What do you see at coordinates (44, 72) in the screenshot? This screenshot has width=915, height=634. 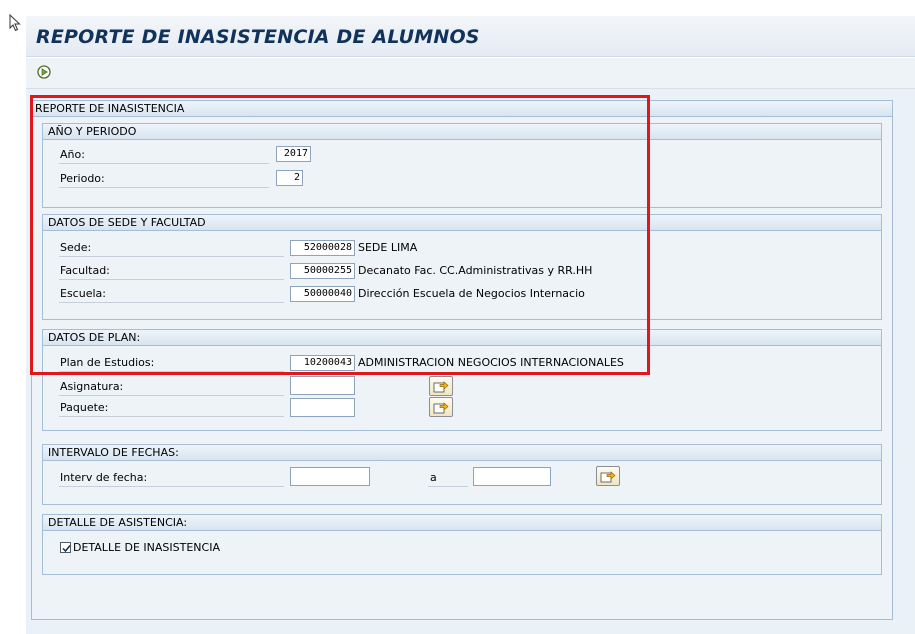 I see `execute-icon` at bounding box center [44, 72].